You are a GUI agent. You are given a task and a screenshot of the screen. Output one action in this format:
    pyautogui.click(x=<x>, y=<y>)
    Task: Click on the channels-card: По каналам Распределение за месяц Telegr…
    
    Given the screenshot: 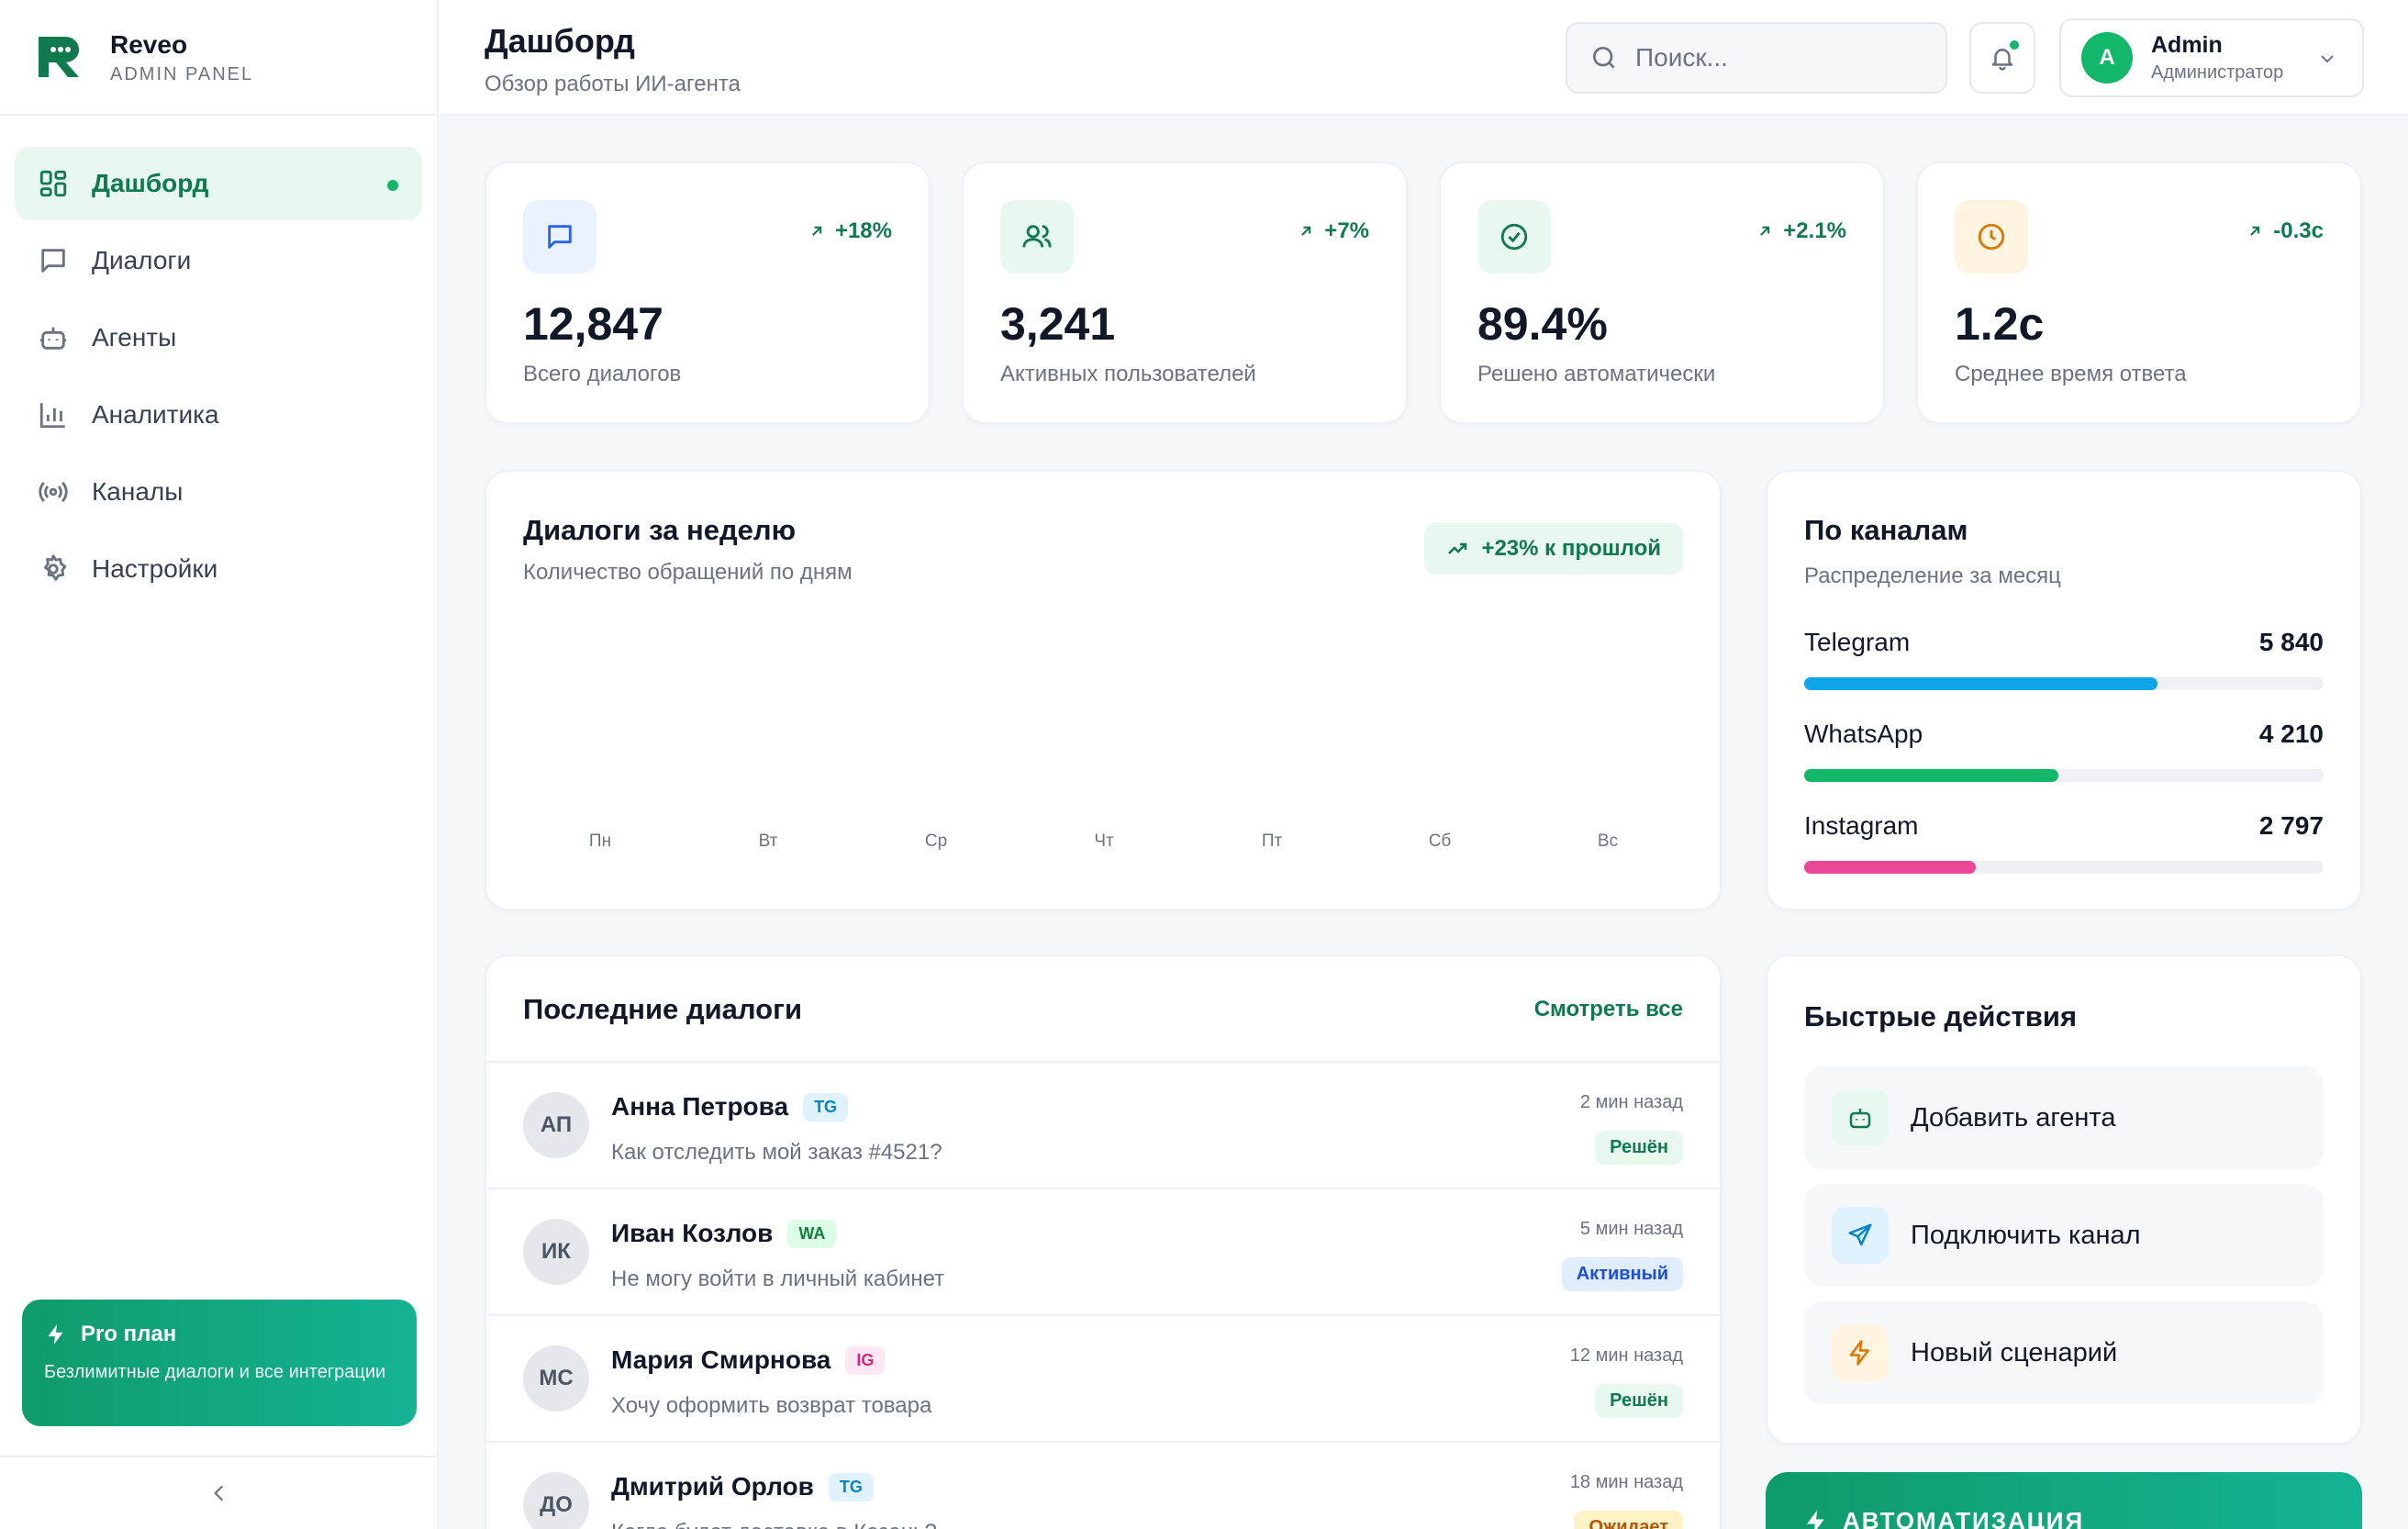 What is the action you would take?
    pyautogui.click(x=2064, y=690)
    